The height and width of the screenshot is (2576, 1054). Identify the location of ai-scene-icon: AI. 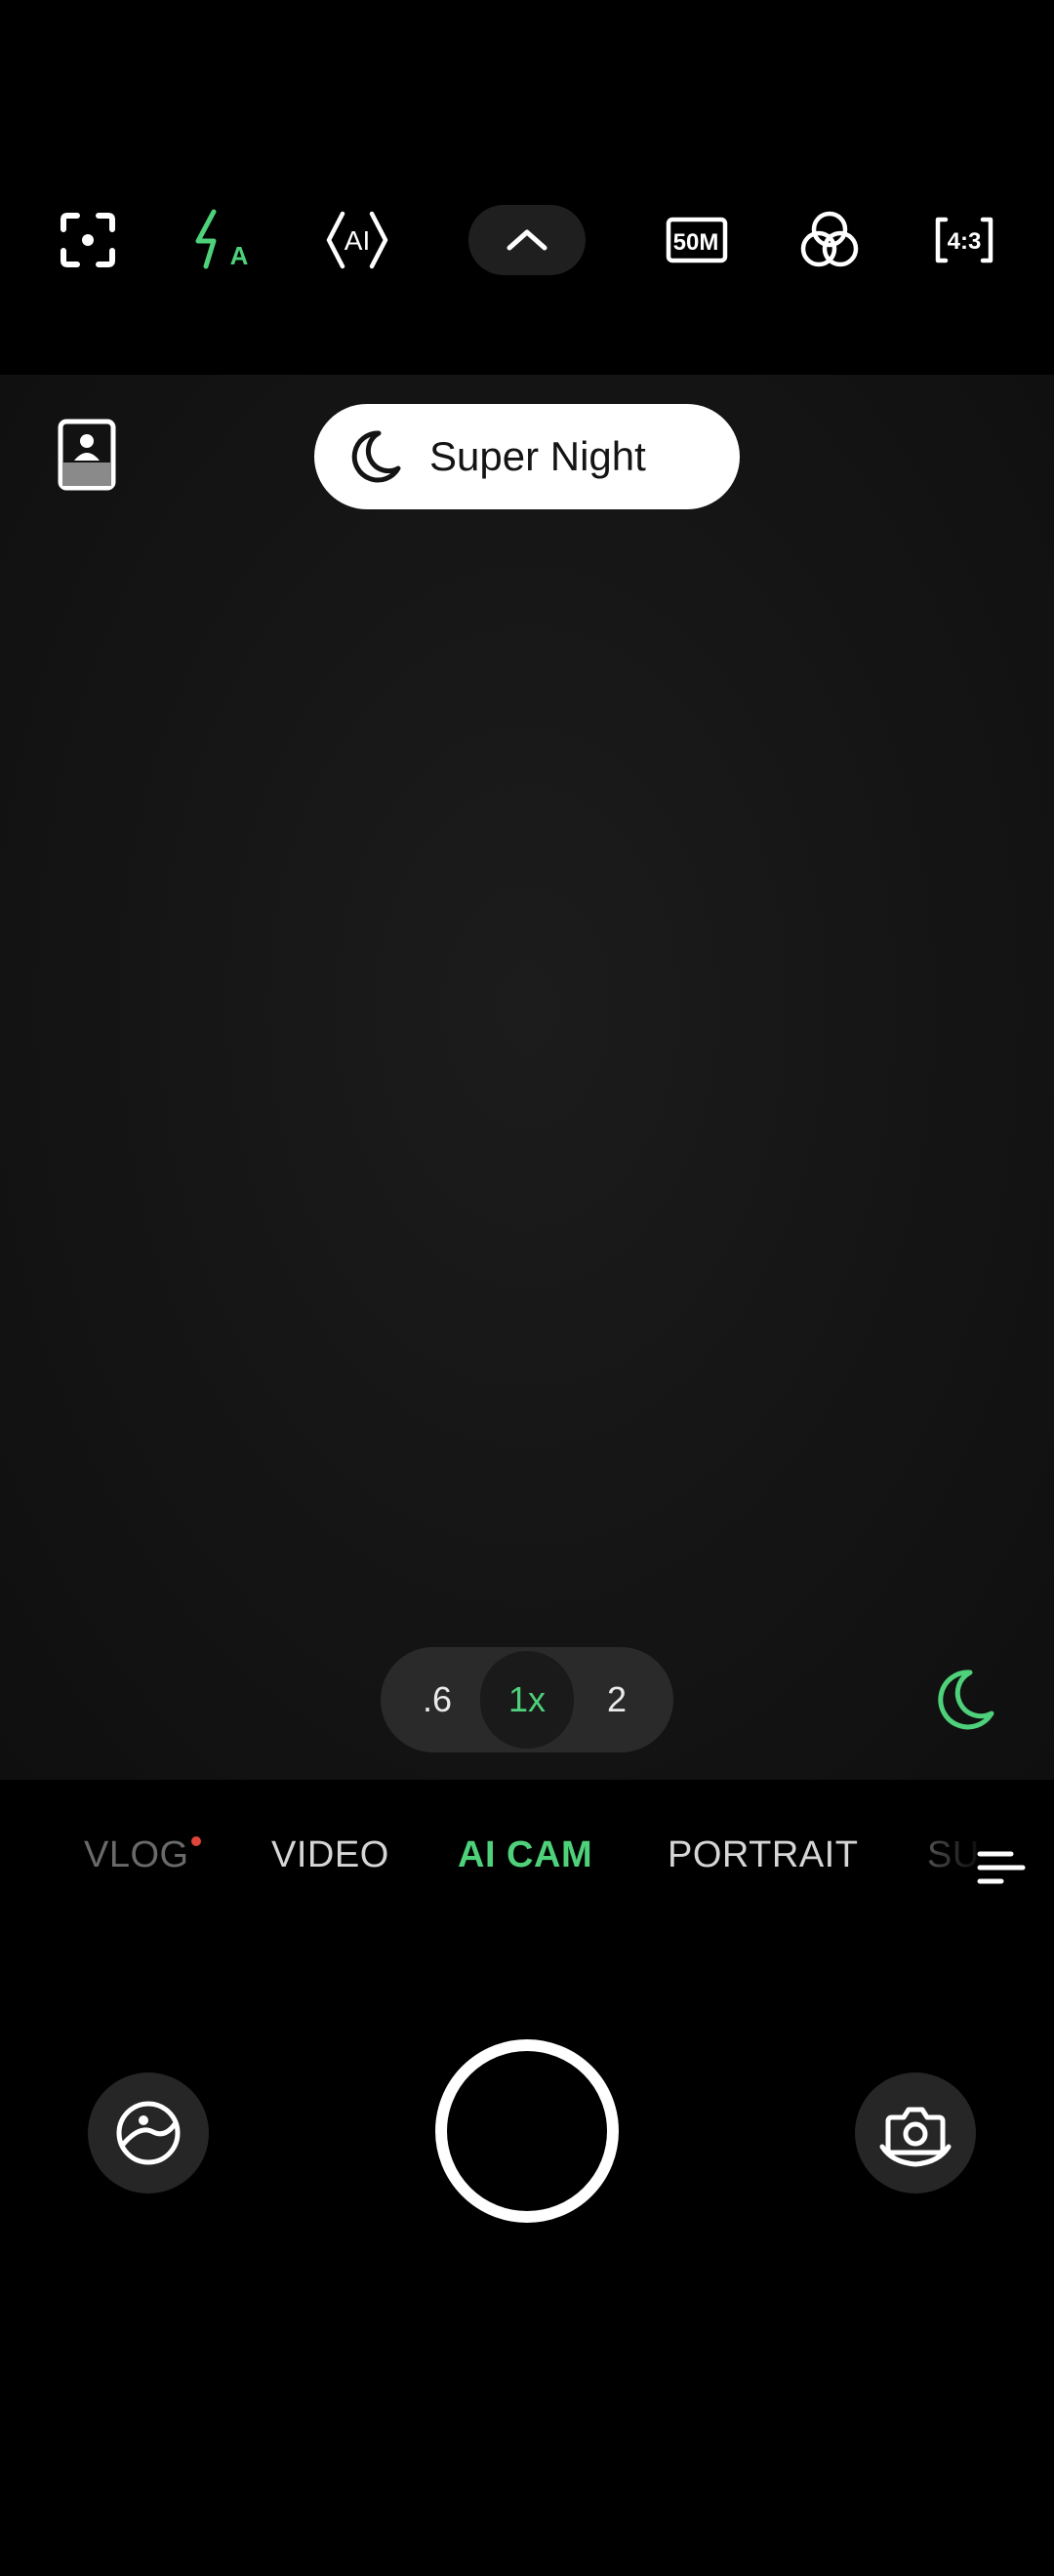
(357, 240).